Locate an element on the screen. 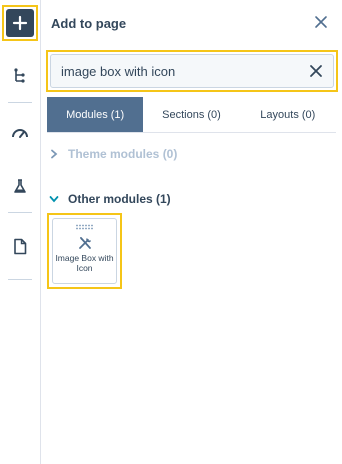 The width and height of the screenshot is (342, 464). add-button is located at coordinates (20, 23).